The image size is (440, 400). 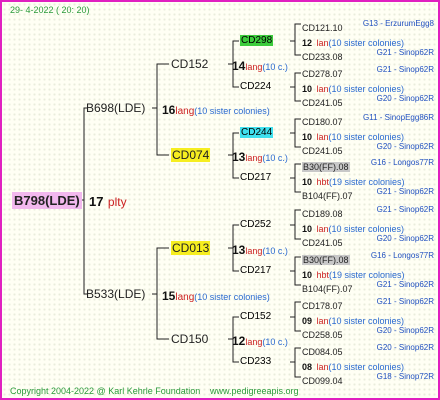 I want to click on gen4-row-4-0: CD189.08, so click(x=322, y=213).